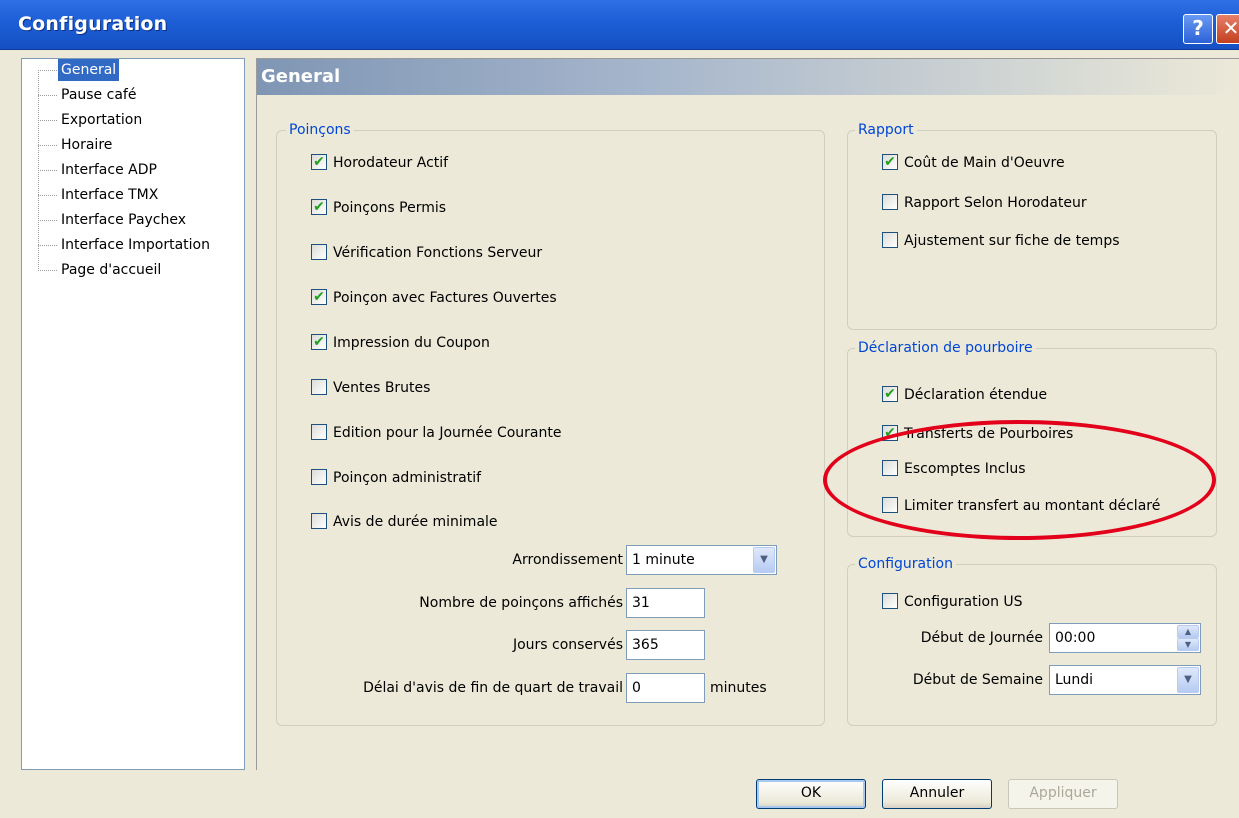  What do you see at coordinates (135, 245) in the screenshot?
I see `tree-item-interface-importation: Interface Importation` at bounding box center [135, 245].